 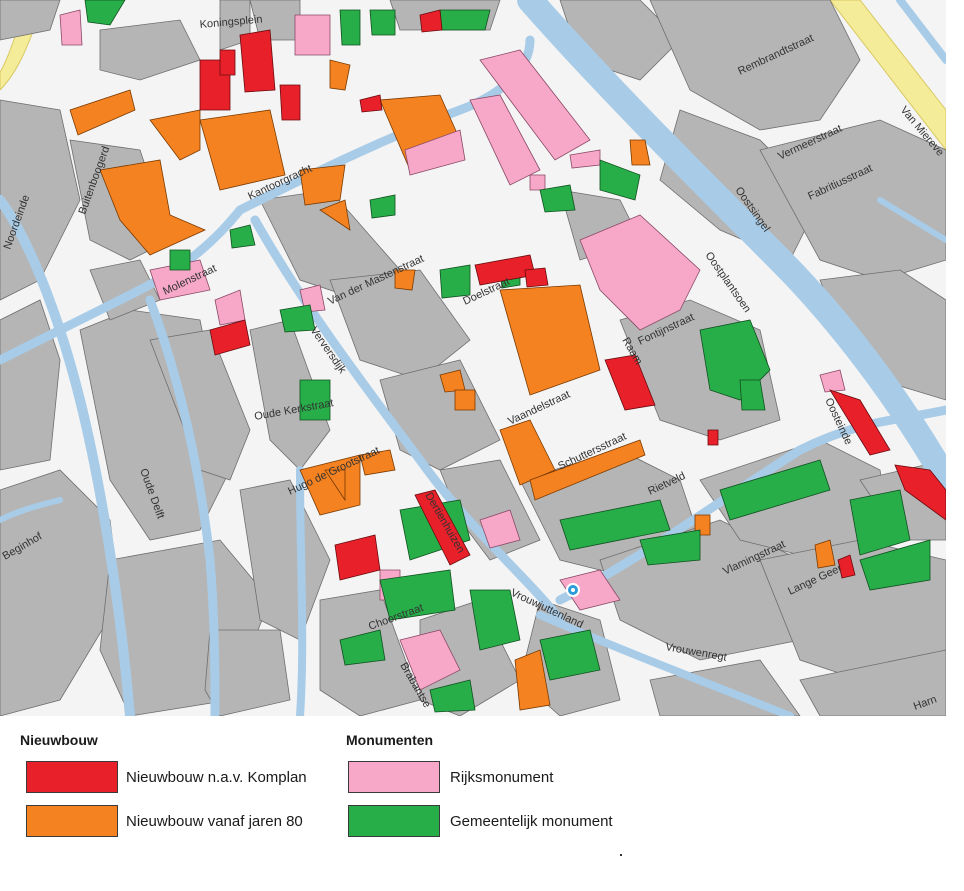 I want to click on legend-label-jaren80: Nieuwbouw vanaf jaren 80, so click(x=214, y=821).